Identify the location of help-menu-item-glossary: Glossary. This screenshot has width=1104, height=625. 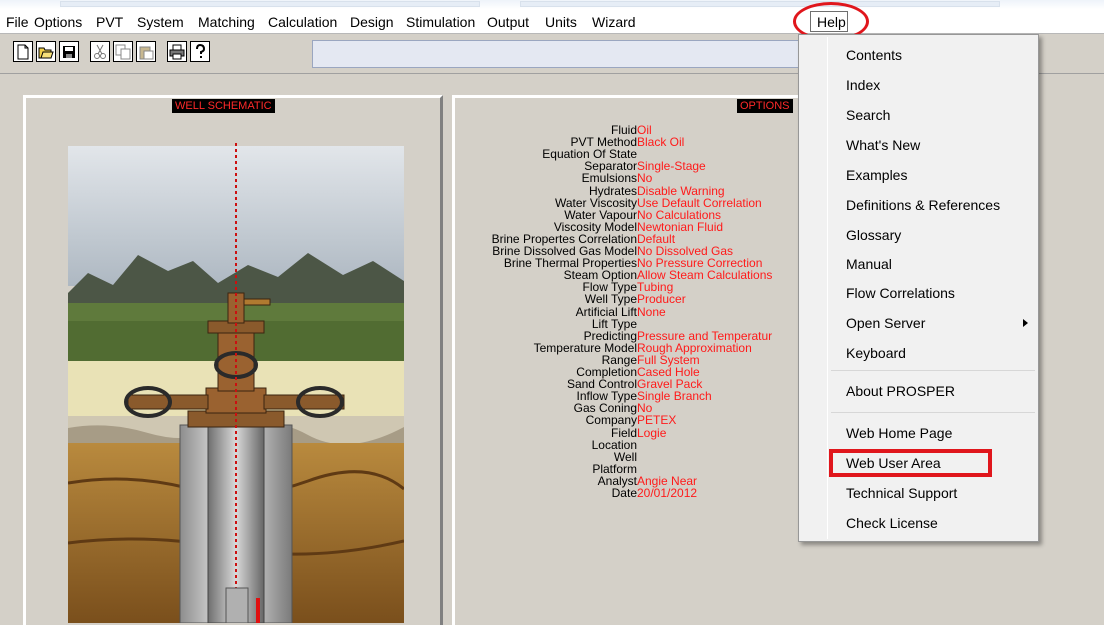
(918, 235).